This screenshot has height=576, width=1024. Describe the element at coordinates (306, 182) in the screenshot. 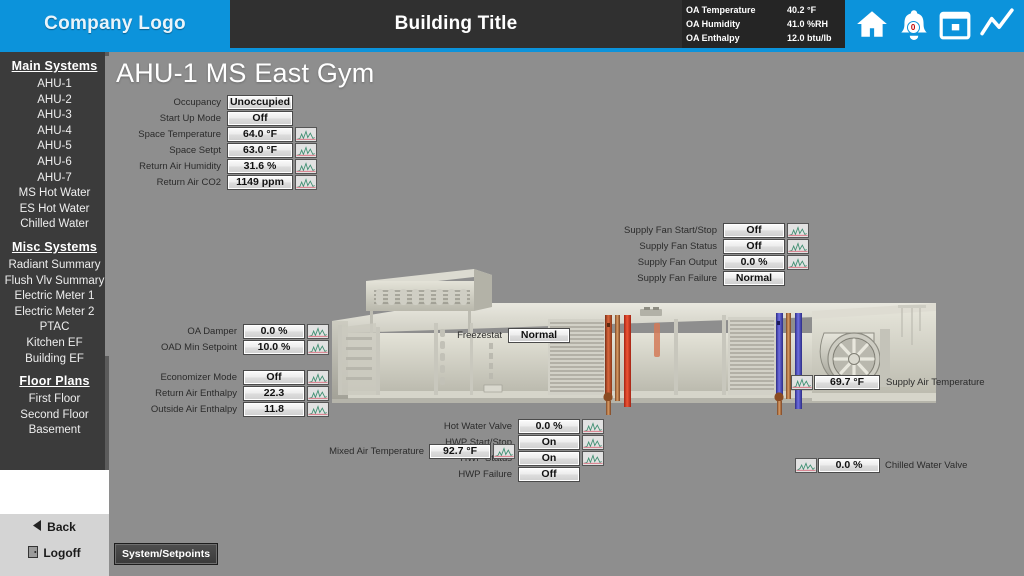

I see `return-air-co2-trend-icon` at that location.